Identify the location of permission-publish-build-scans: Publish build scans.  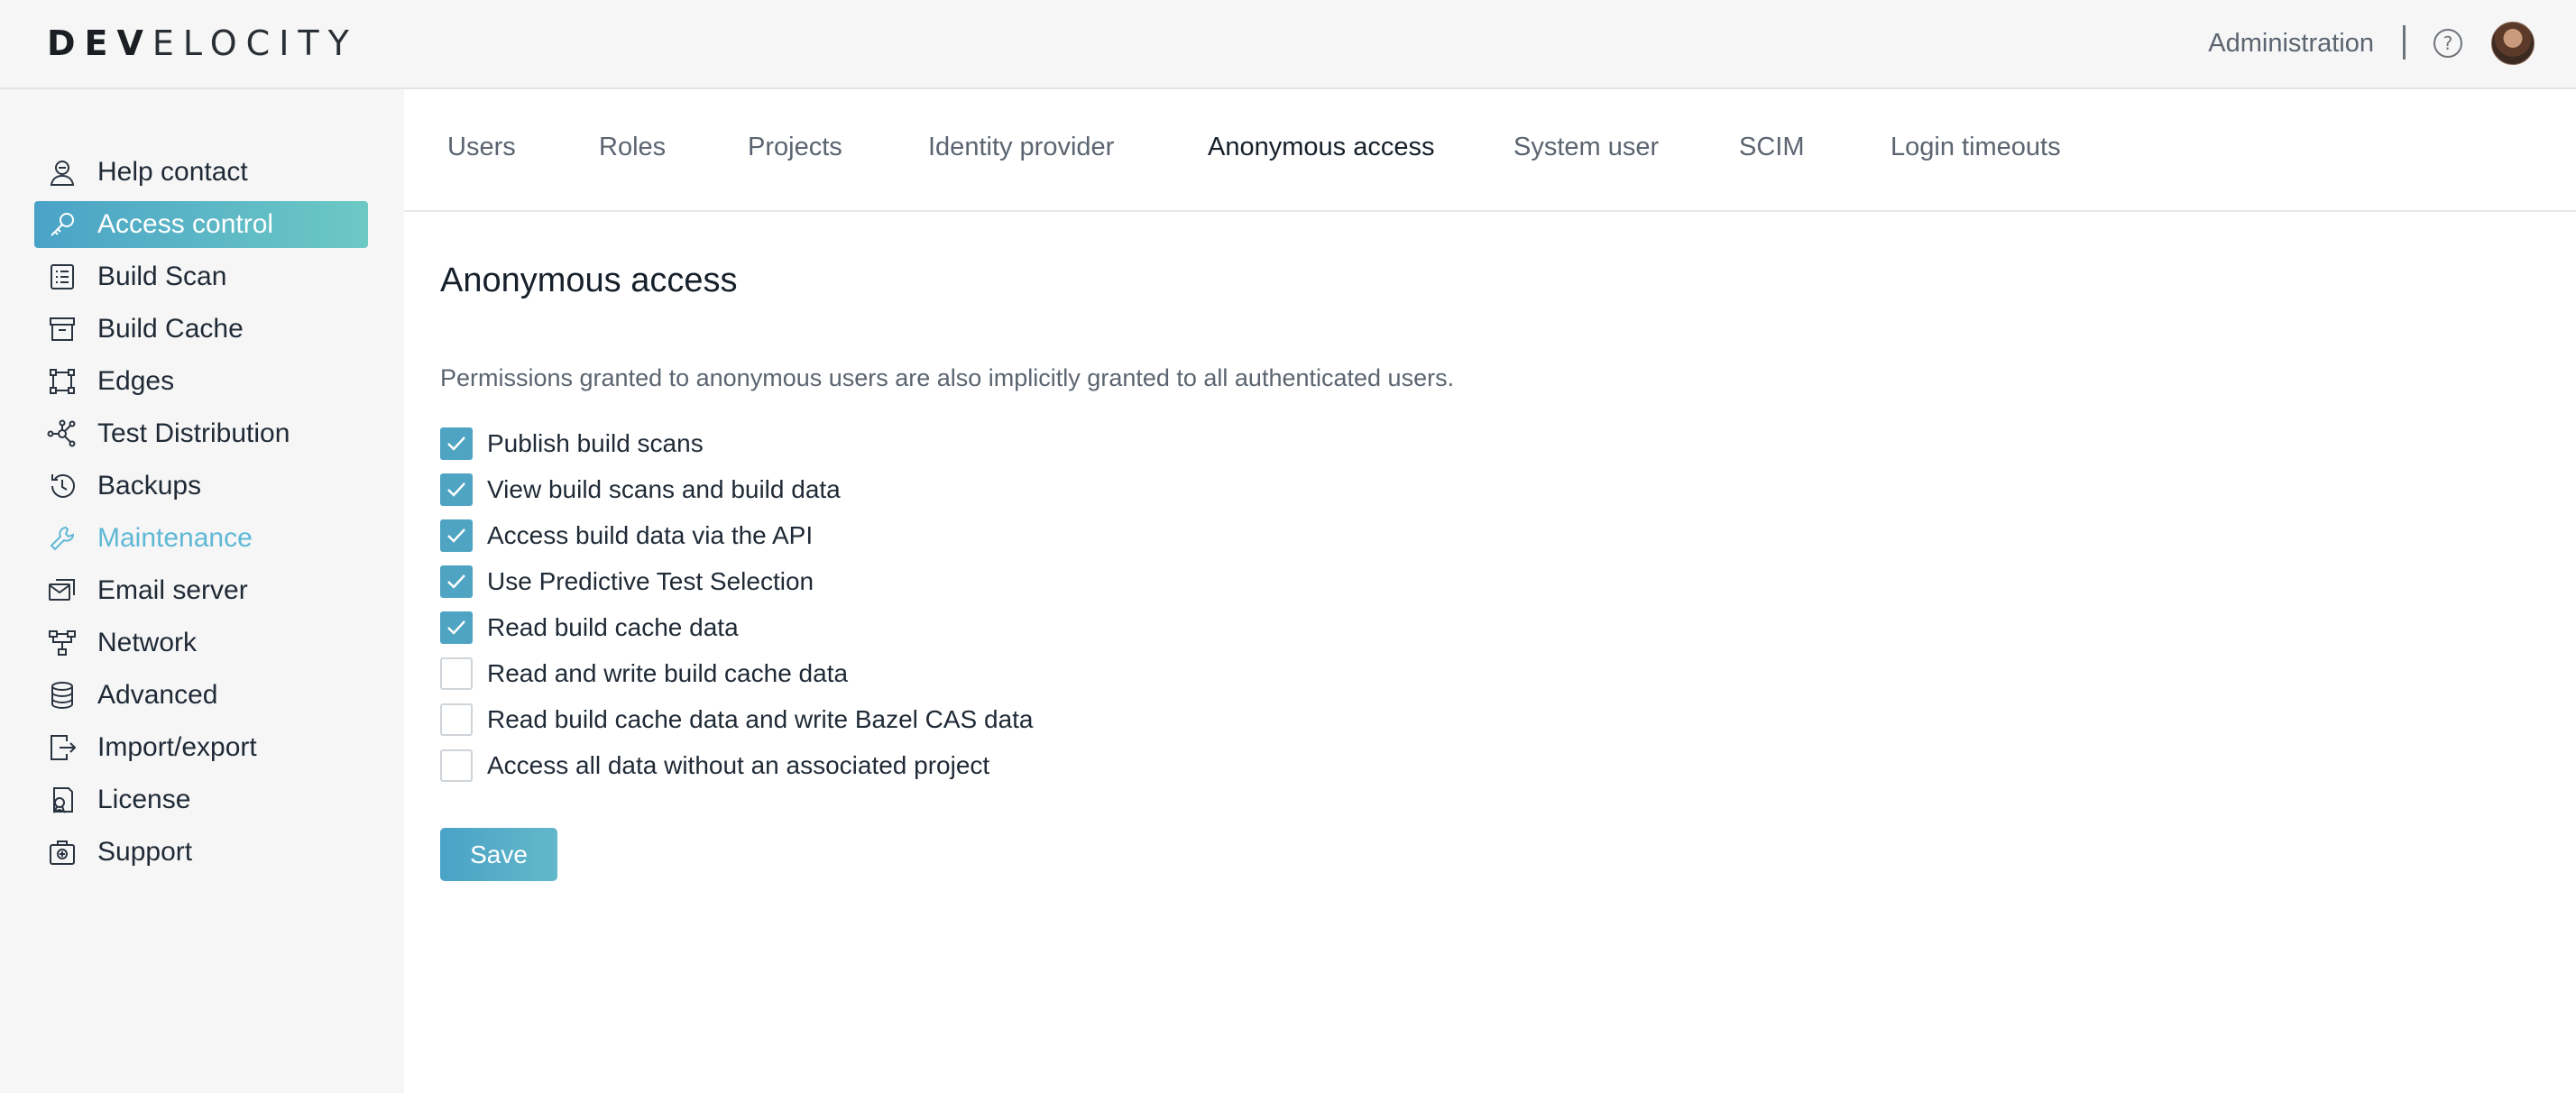
(572, 443).